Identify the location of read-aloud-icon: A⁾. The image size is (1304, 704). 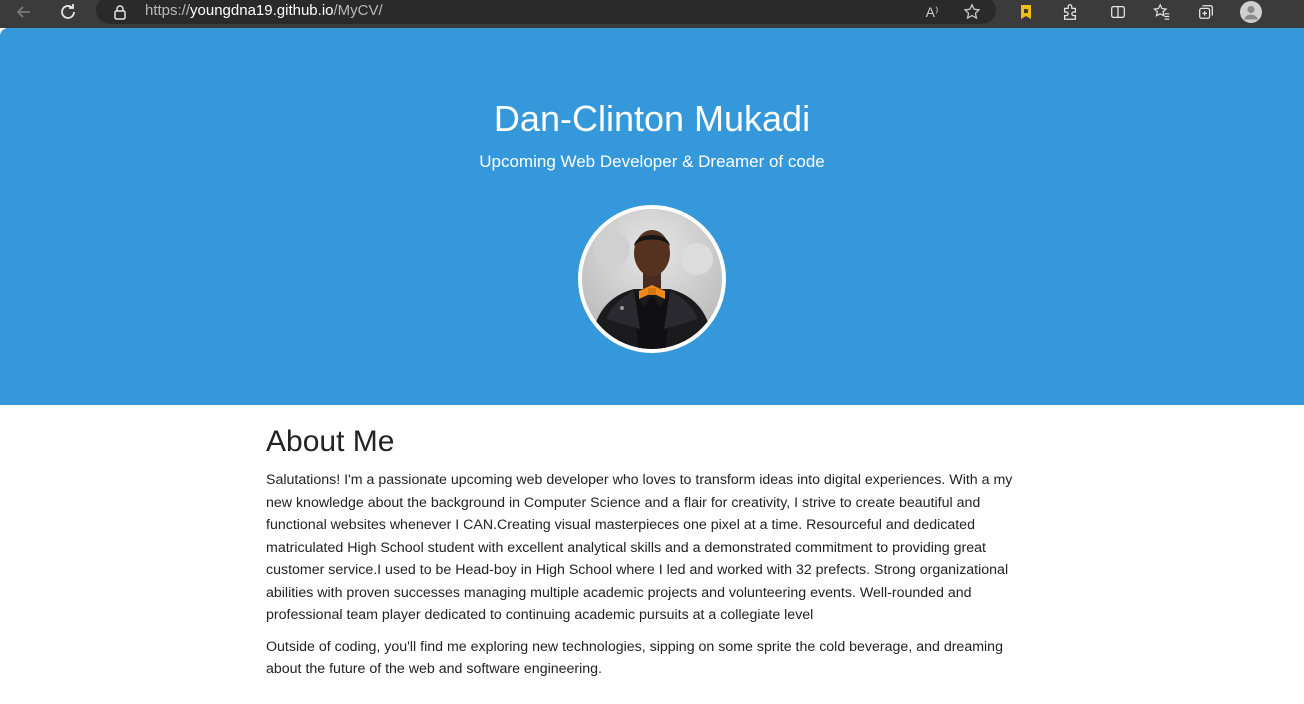
(932, 12).